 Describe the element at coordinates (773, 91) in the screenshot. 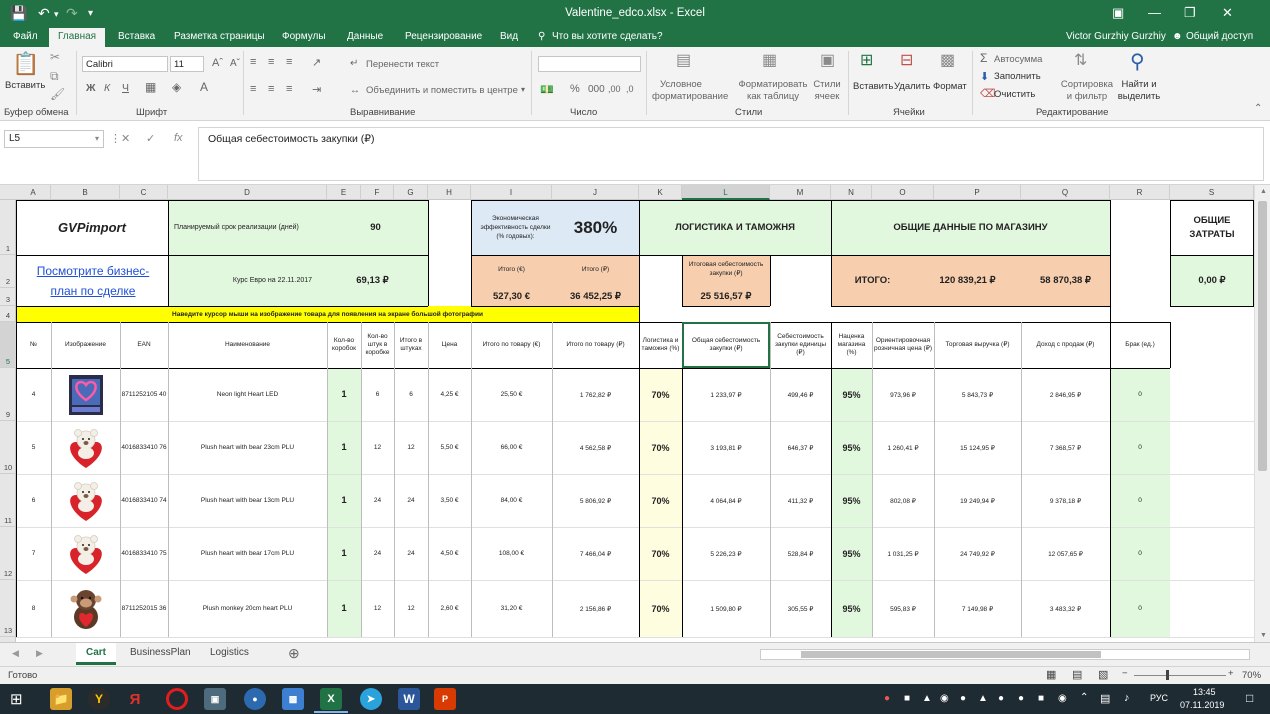

I see `format-as-table-button: Форматировать как таблицу` at that location.